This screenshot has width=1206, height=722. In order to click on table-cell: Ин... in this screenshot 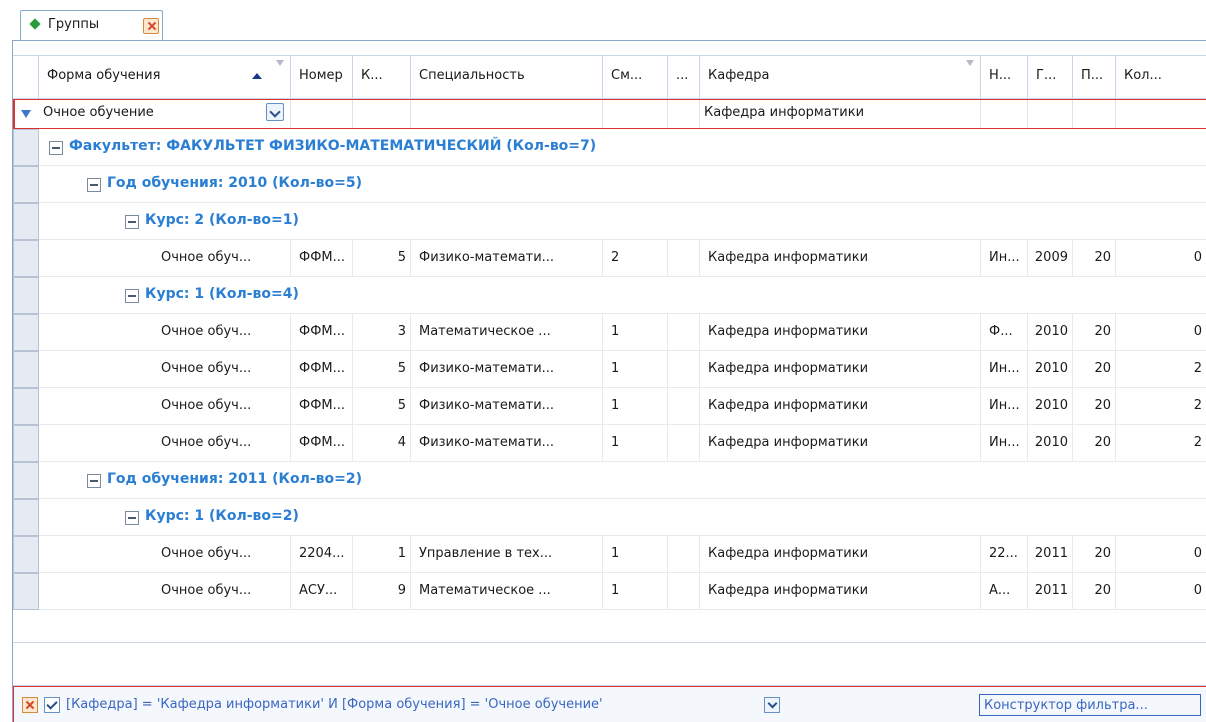, I will do `click(1004, 406)`.